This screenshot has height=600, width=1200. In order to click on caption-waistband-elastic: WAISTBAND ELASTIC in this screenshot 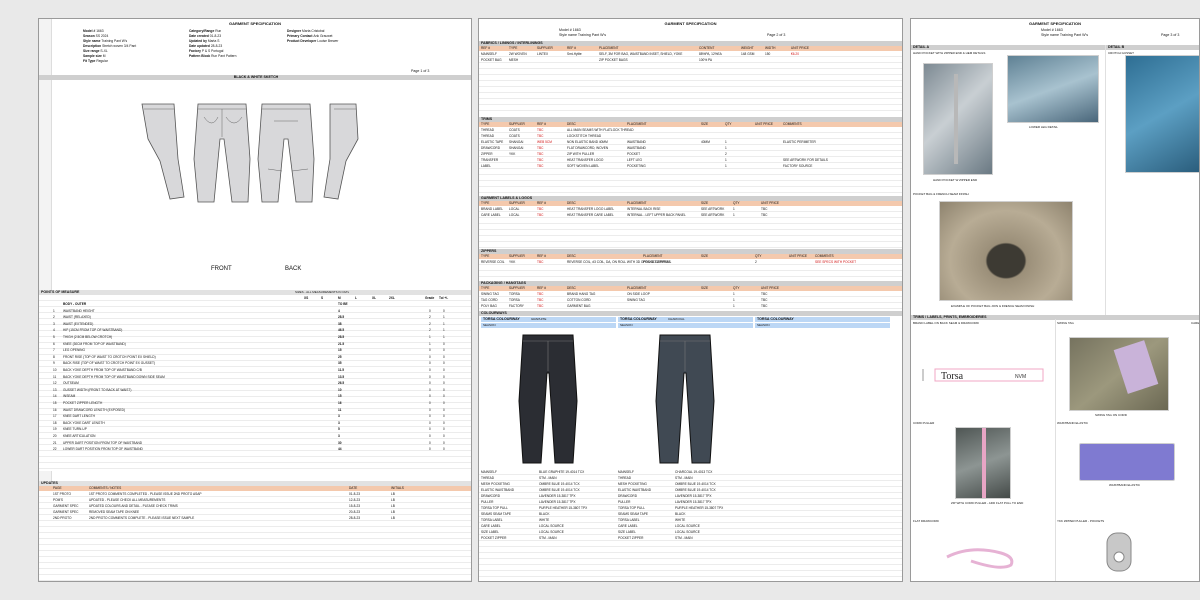, I will do `click(1125, 485)`.